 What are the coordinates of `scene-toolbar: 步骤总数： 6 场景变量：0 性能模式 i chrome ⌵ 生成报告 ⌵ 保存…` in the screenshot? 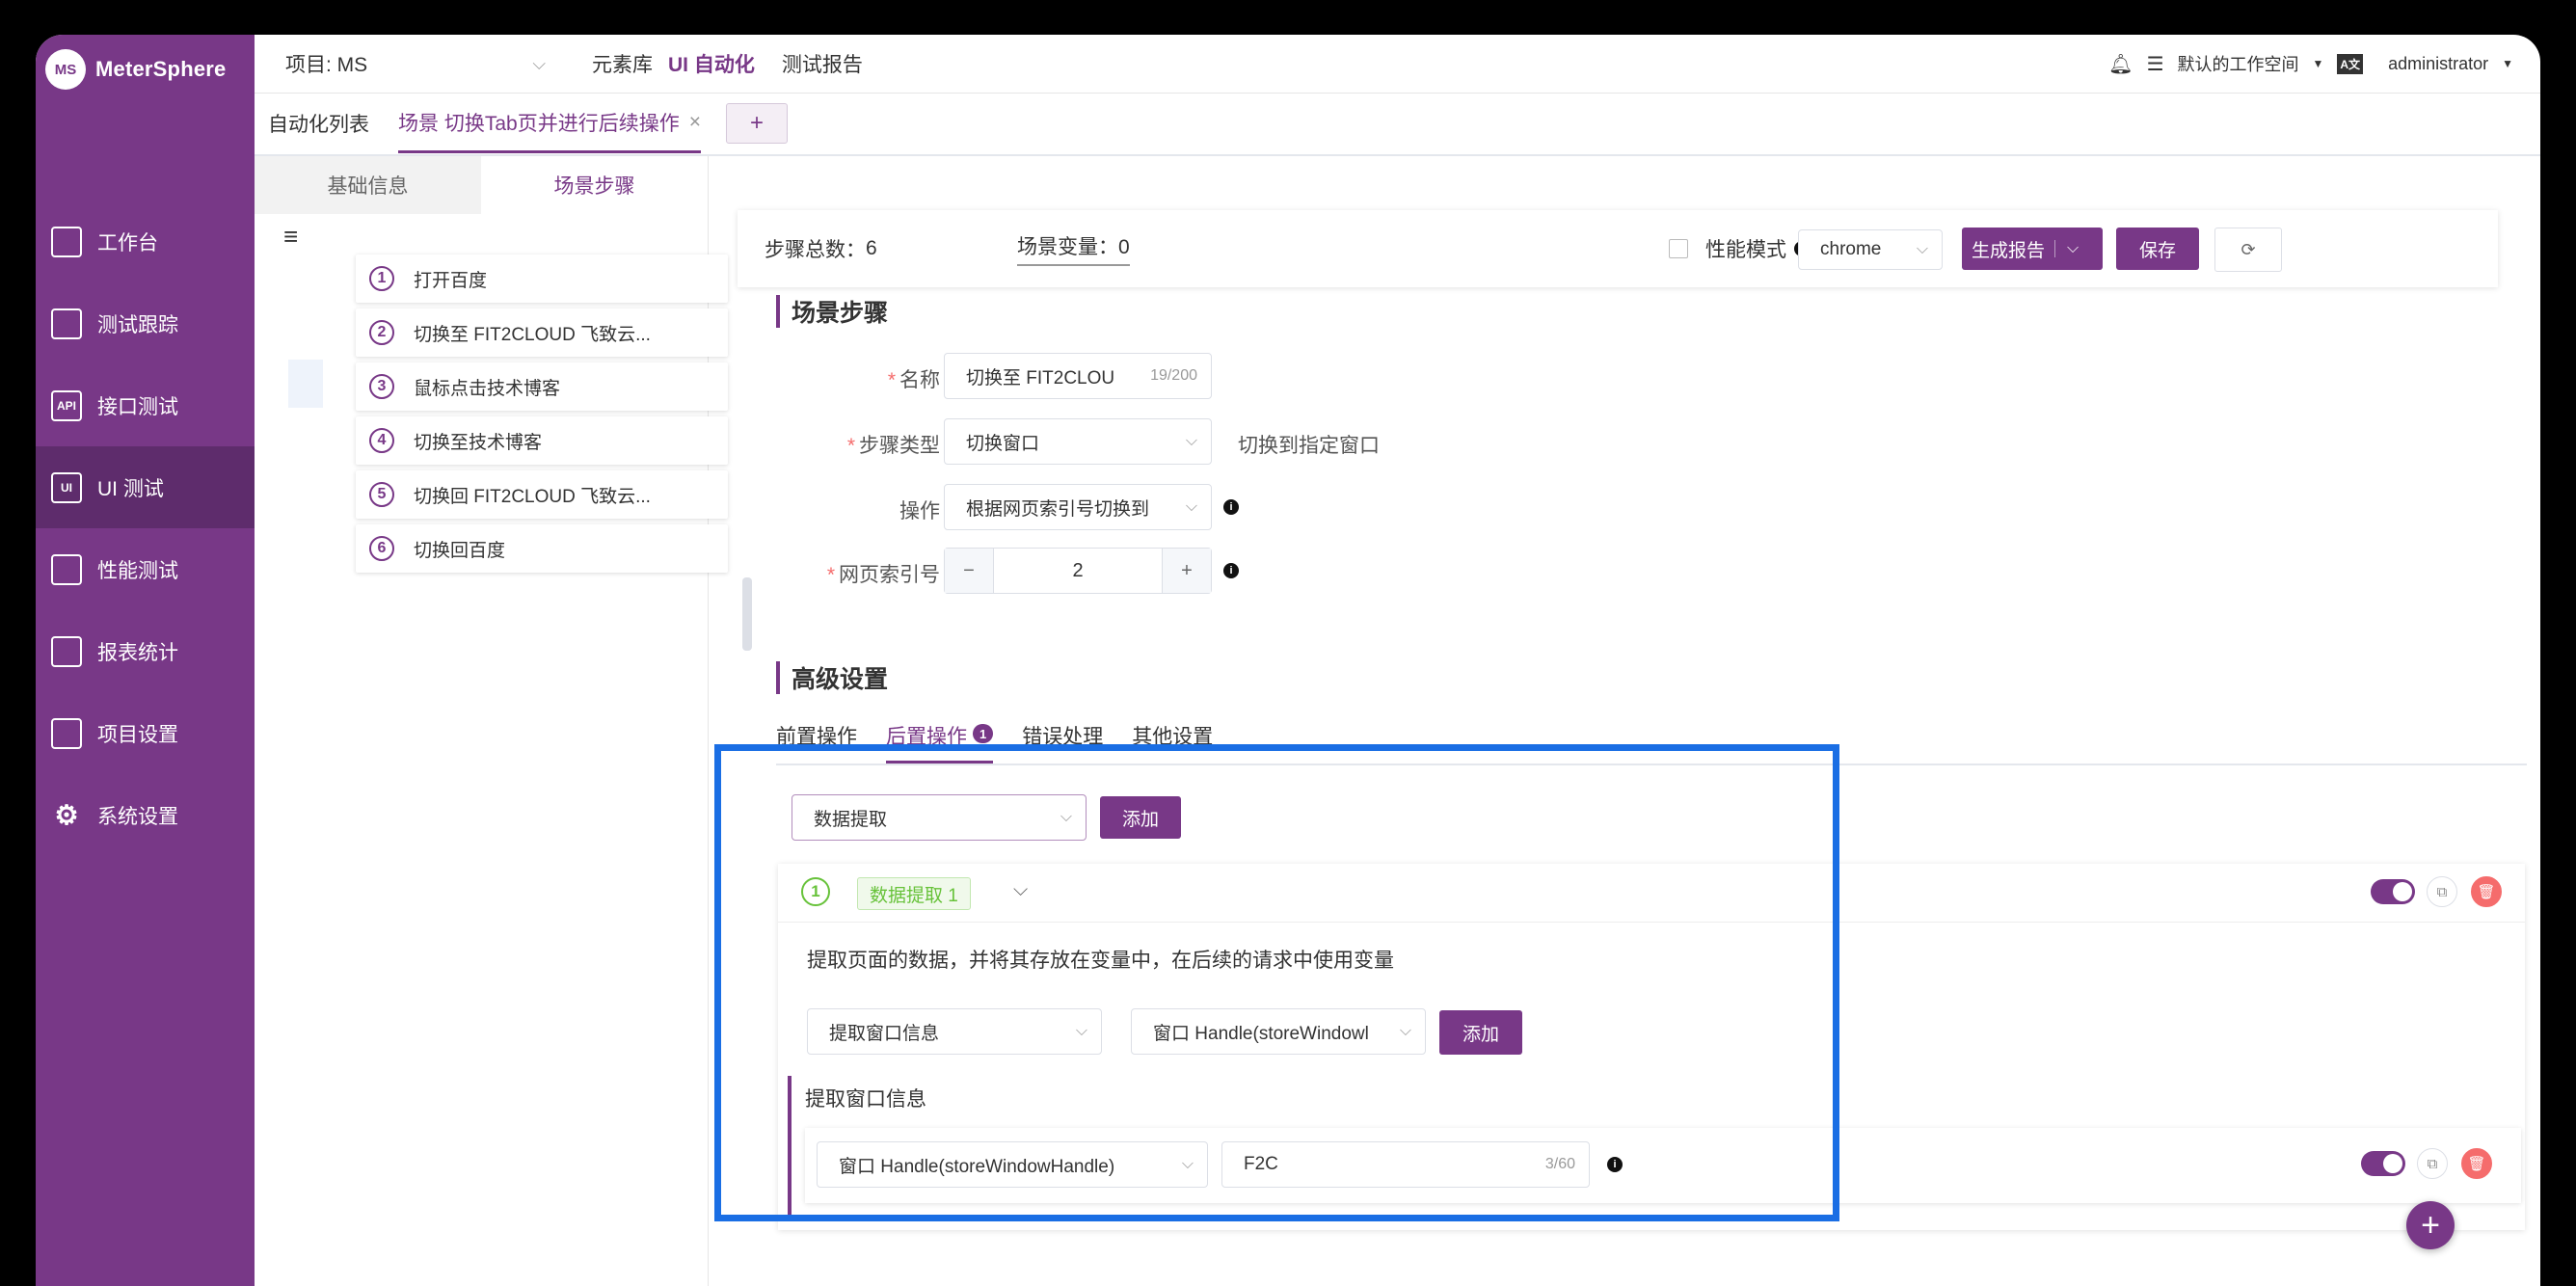 It's located at (1618, 248).